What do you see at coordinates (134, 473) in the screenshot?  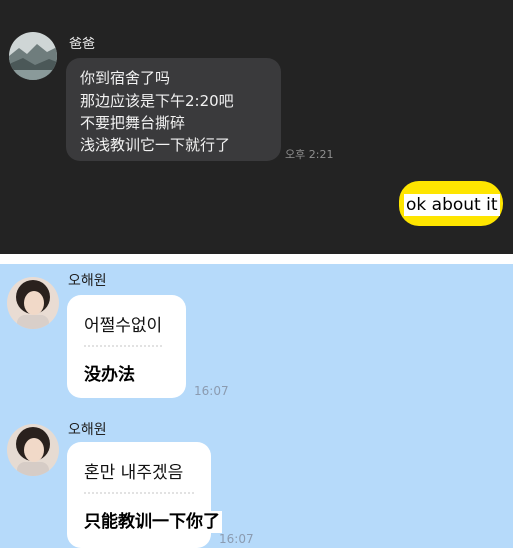 I see `message-text: 혼만 내주겠음` at bounding box center [134, 473].